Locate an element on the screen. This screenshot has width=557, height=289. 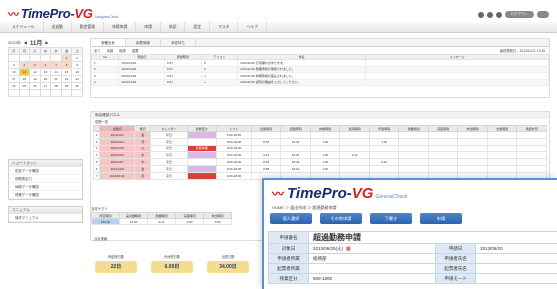
calendar-day: 21 is located at coordinates (56, 79).